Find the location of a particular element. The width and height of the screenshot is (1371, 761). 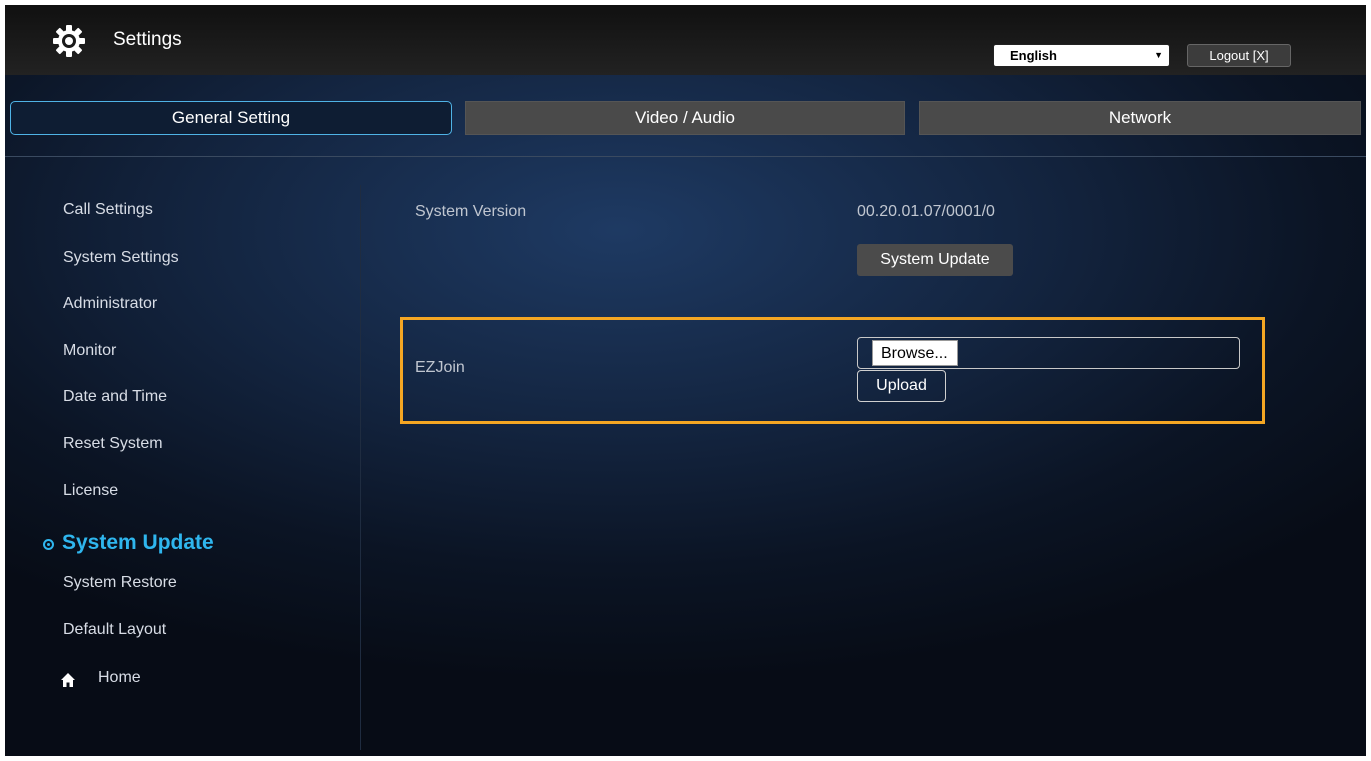

sidebar-item-date-and-time: Date and Time is located at coordinates (115, 397).